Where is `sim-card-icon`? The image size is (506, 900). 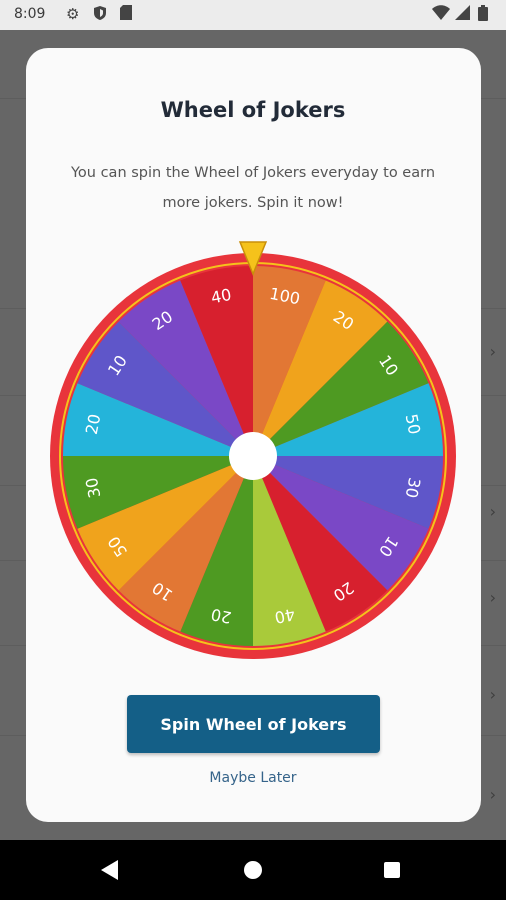 sim-card-icon is located at coordinates (126, 14).